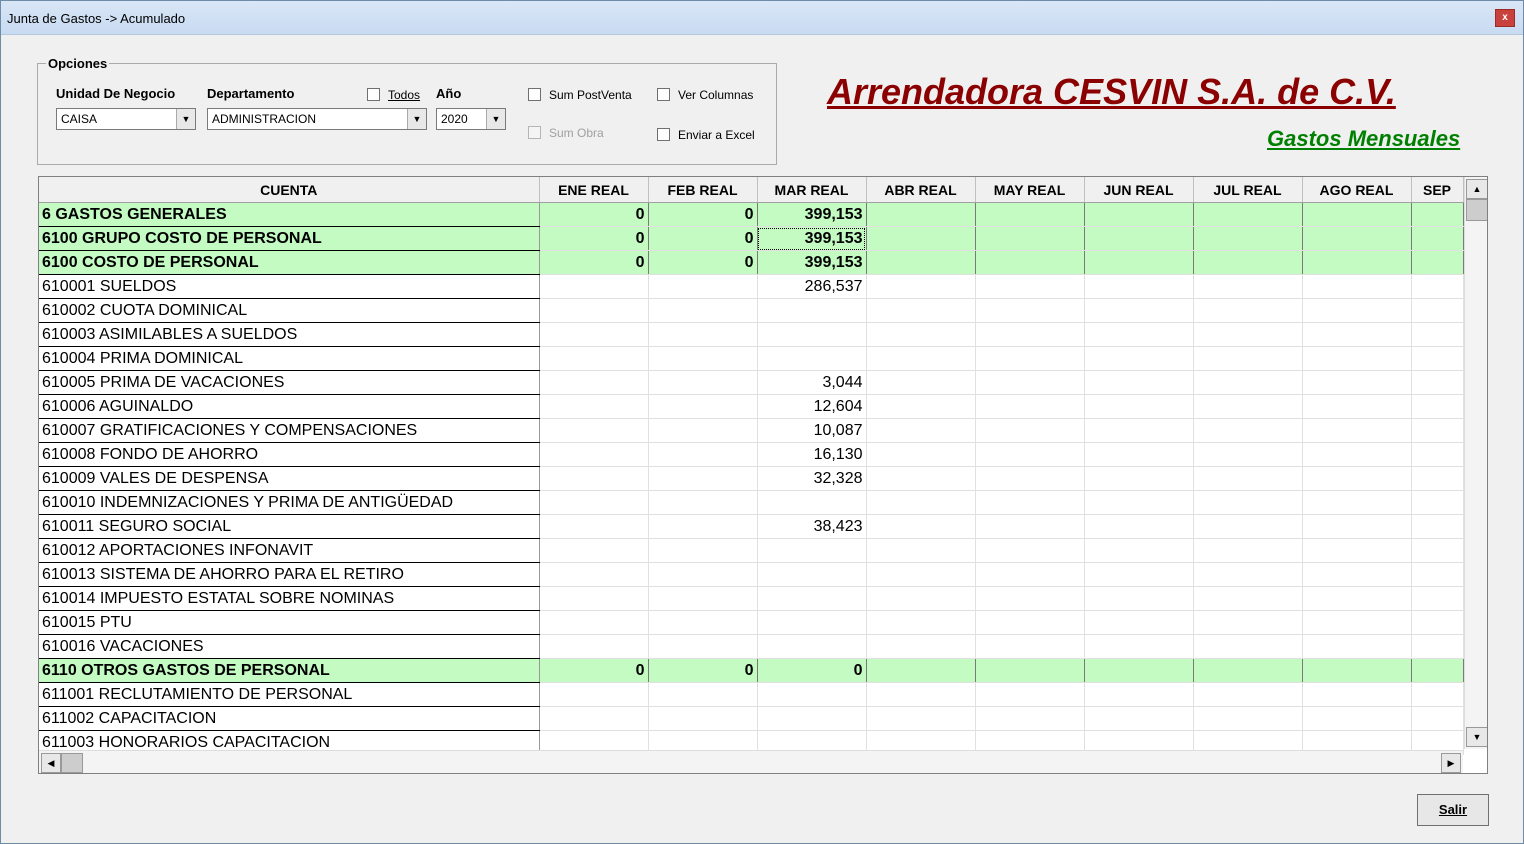 This screenshot has width=1524, height=844. I want to click on account-cell: 610009 VALES DE DESPENSA, so click(289, 478).